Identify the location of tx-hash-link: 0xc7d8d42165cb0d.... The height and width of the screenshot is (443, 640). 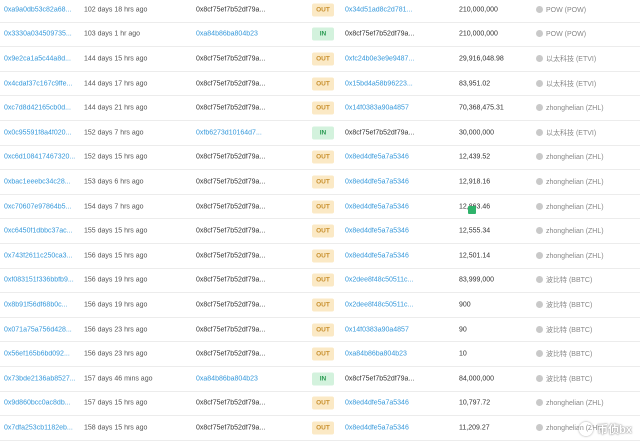
(40, 108).